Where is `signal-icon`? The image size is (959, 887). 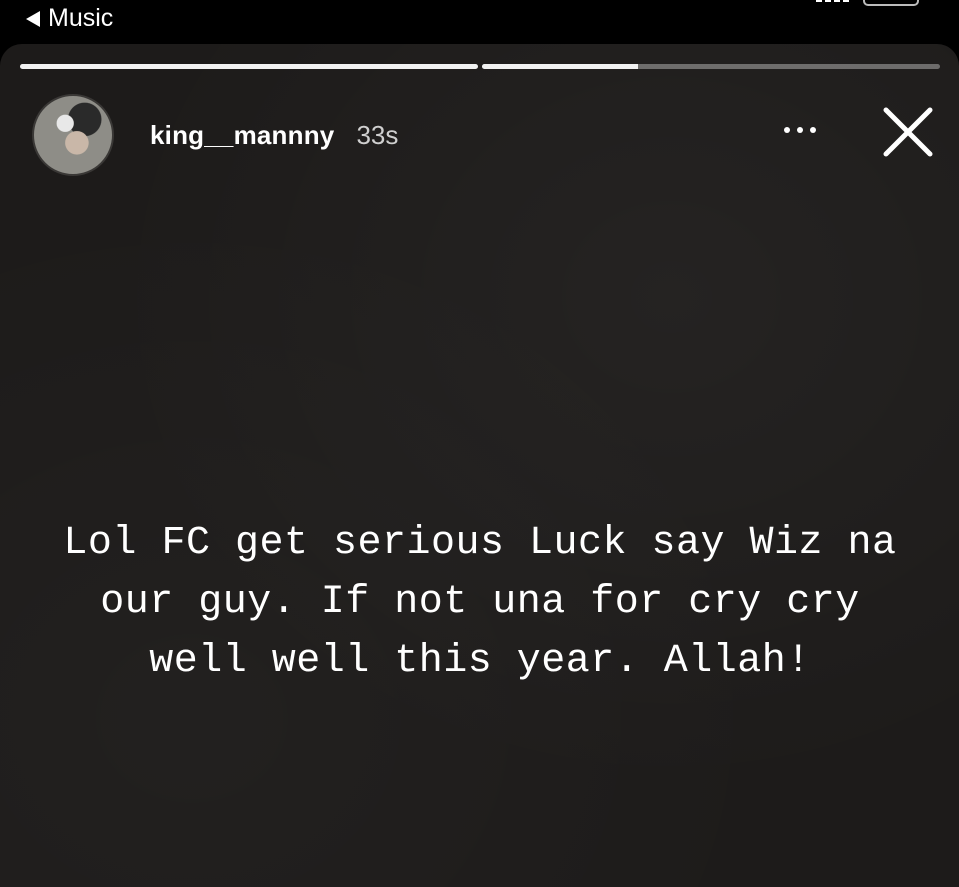
signal-icon is located at coordinates (832, 1).